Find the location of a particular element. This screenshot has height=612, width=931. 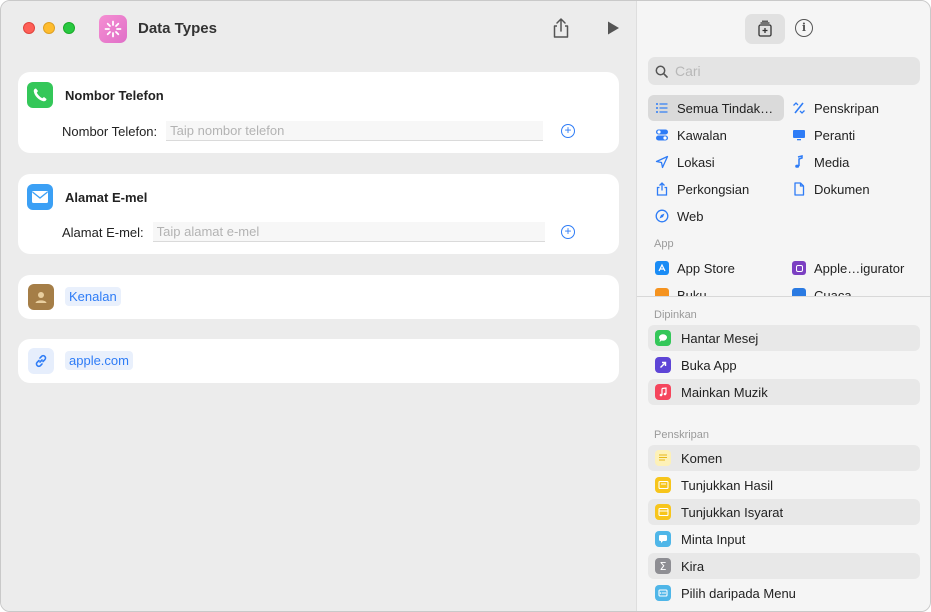

category-label: Kawalan is located at coordinates (702, 135).